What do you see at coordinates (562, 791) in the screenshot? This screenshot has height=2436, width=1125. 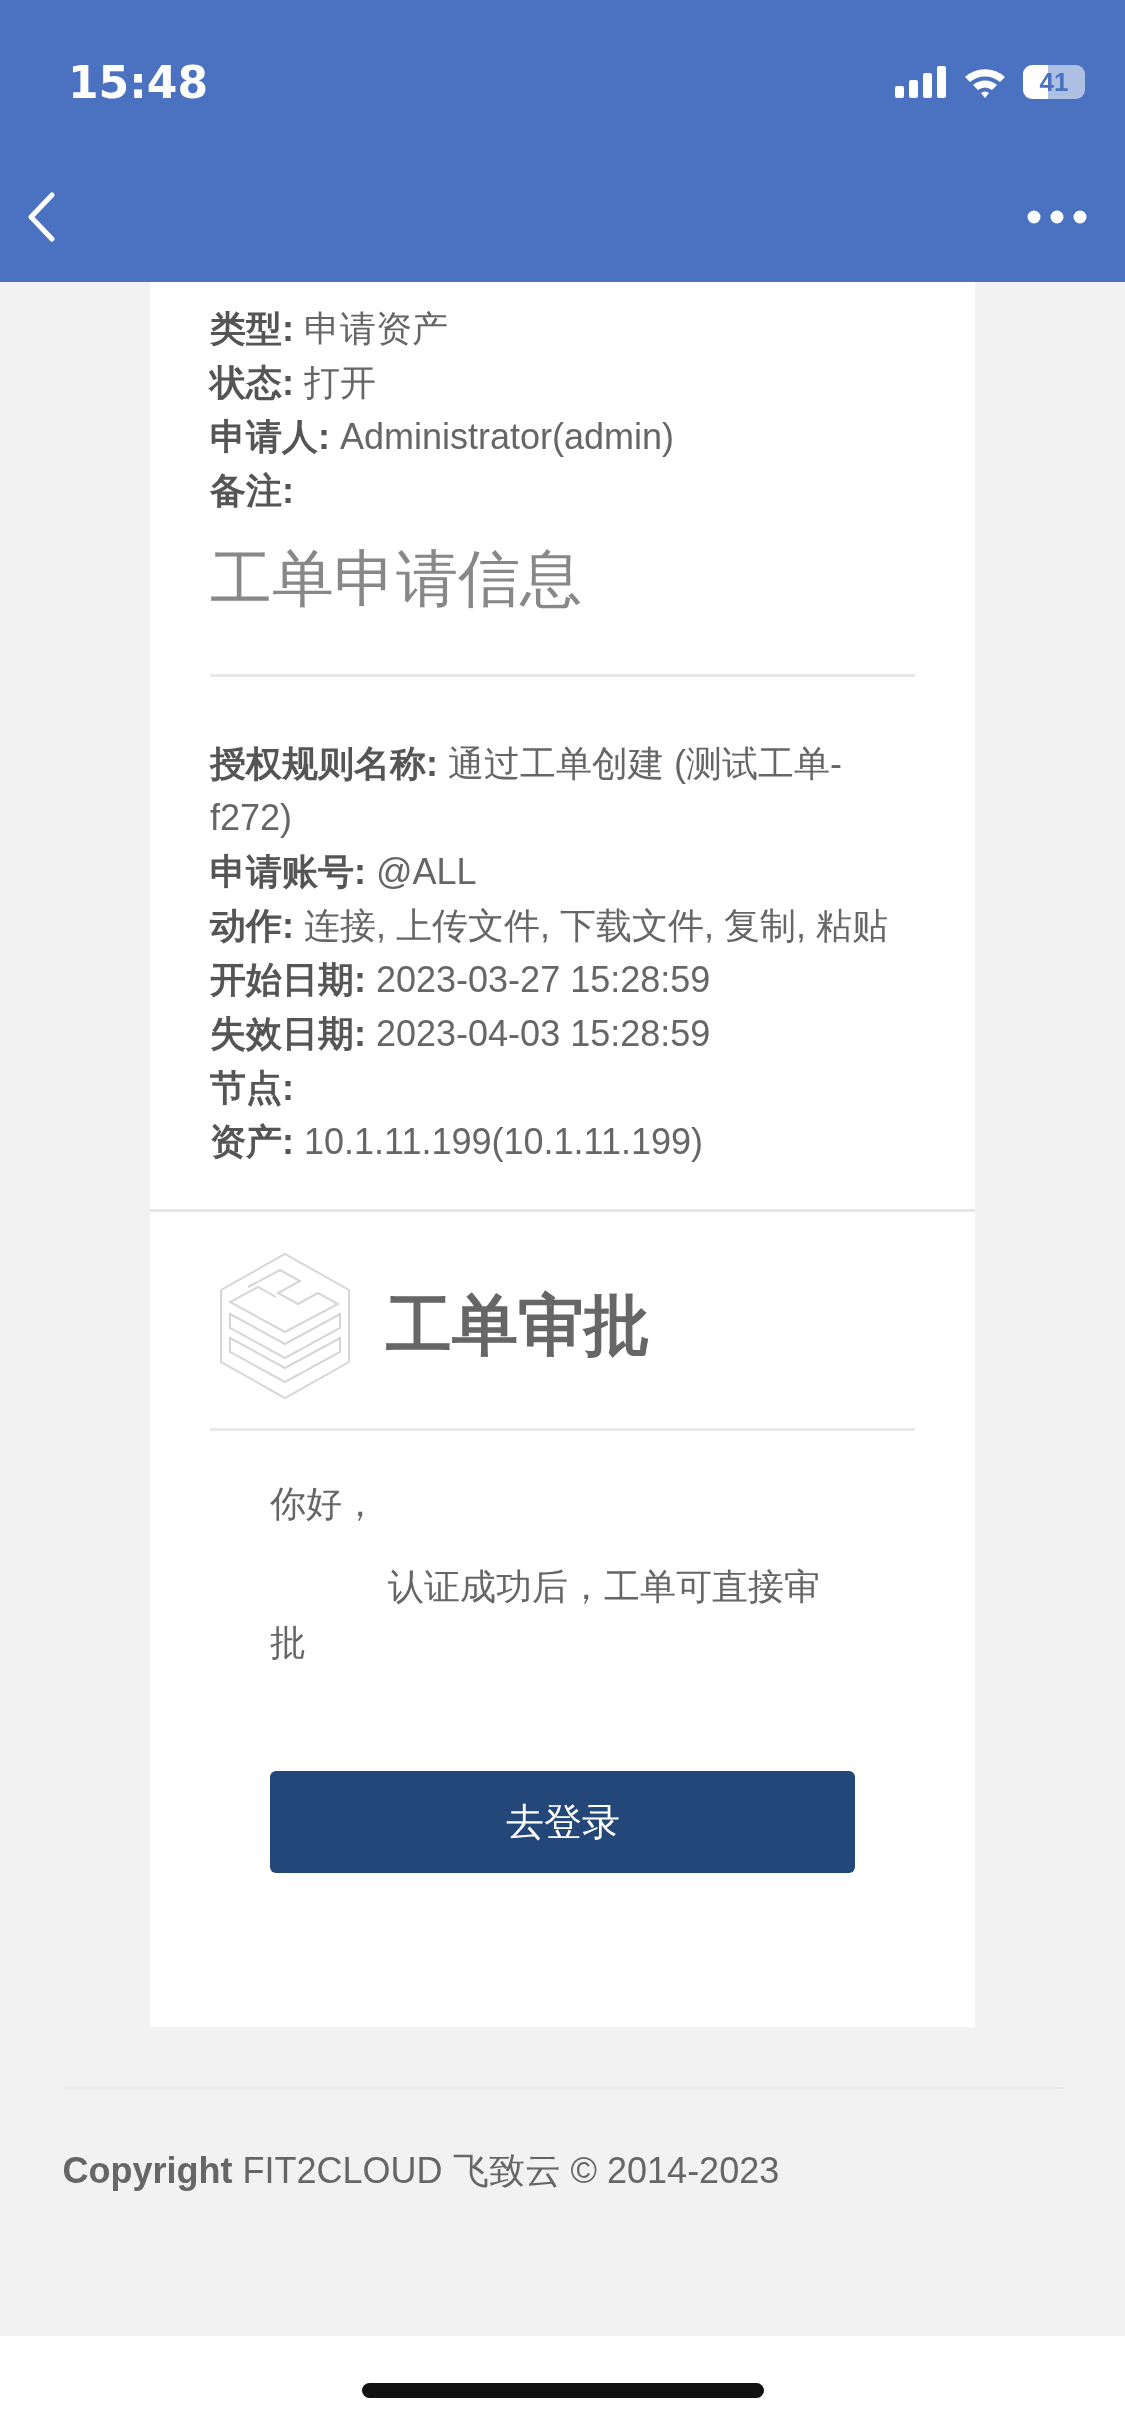 I see `rule-field: 授权规则名称: 通过工单创建 (测试工单-f272)` at bounding box center [562, 791].